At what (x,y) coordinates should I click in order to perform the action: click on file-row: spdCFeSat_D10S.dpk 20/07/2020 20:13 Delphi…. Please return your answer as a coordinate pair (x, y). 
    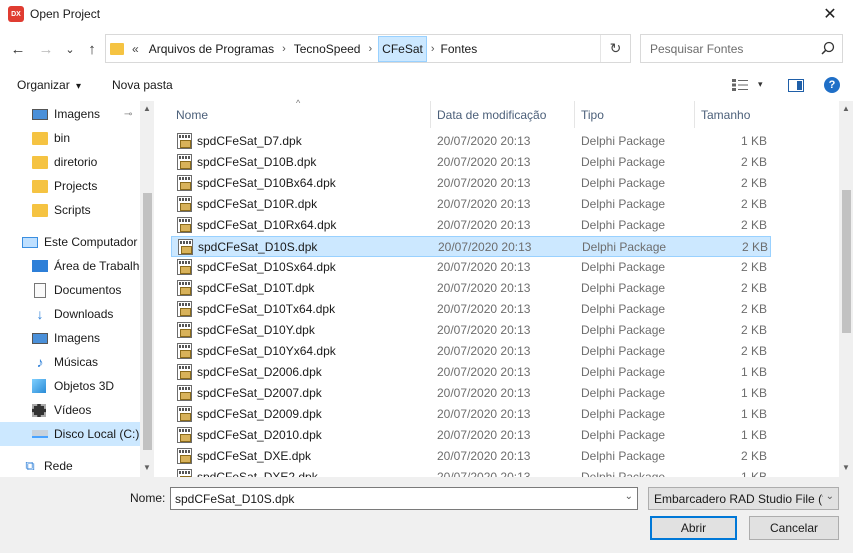
    Looking at the image, I should click on (471, 246).